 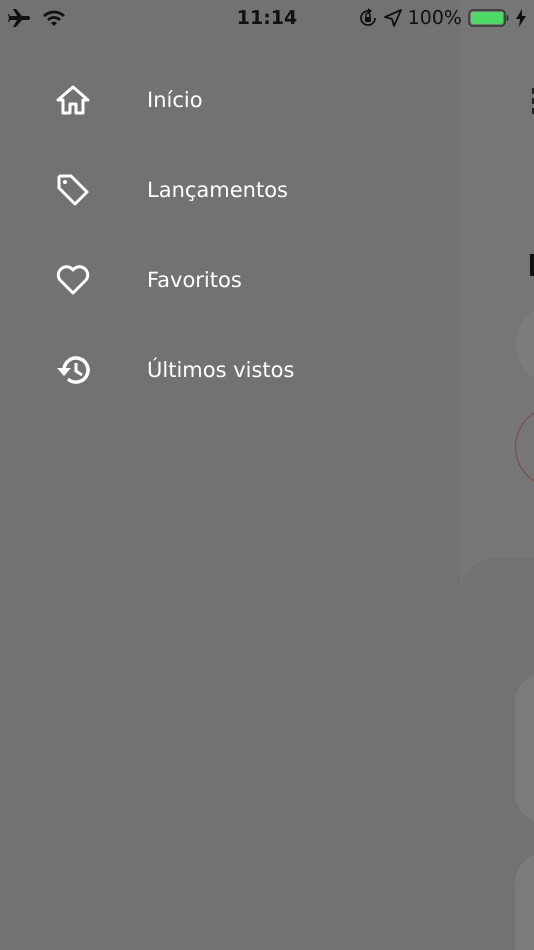 What do you see at coordinates (435, 18) in the screenshot?
I see `battery-percent: 100%` at bounding box center [435, 18].